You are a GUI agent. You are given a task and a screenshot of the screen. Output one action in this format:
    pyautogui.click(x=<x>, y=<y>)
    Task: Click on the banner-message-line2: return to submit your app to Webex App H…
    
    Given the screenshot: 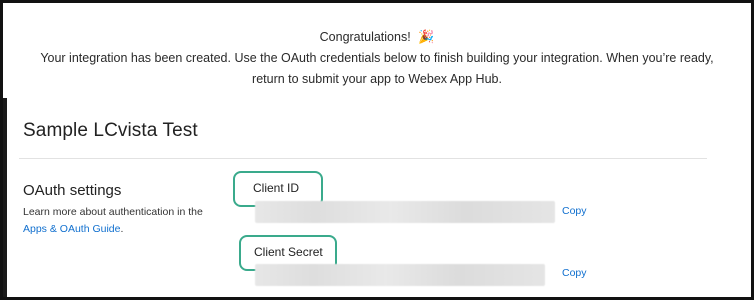 What is the action you would take?
    pyautogui.click(x=377, y=79)
    